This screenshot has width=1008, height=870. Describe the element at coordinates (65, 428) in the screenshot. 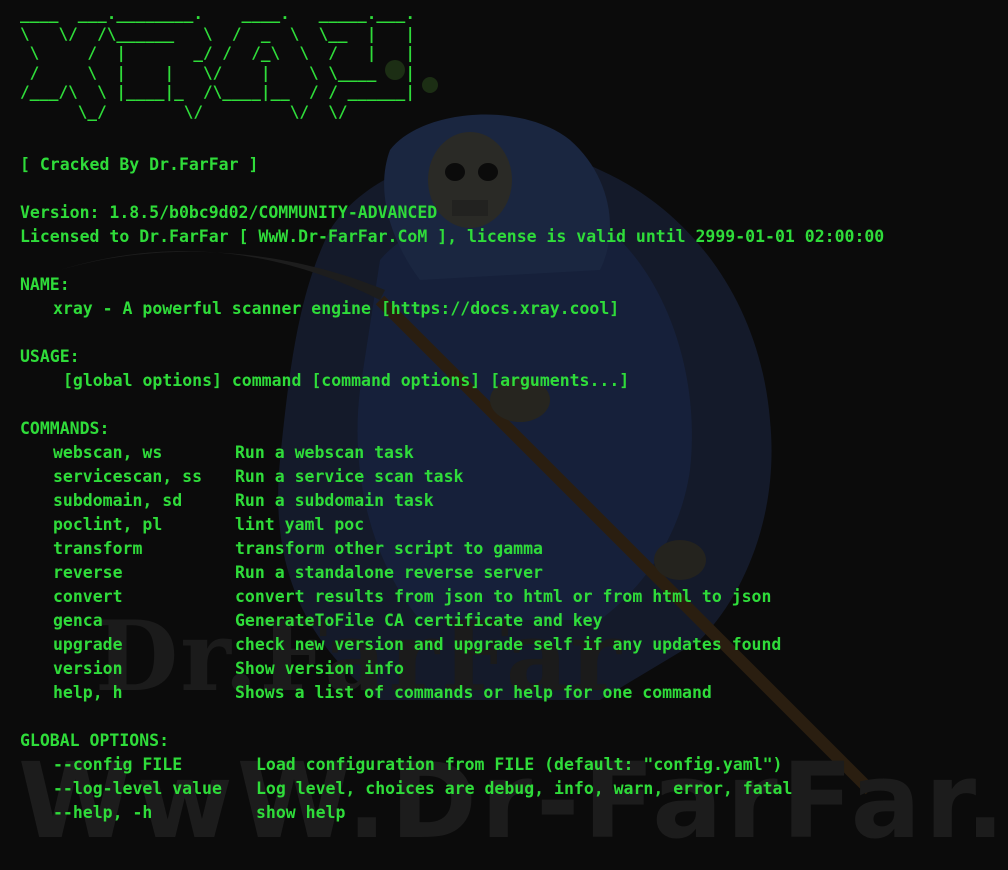

I see `commands-heading: COMMANDS:` at that location.